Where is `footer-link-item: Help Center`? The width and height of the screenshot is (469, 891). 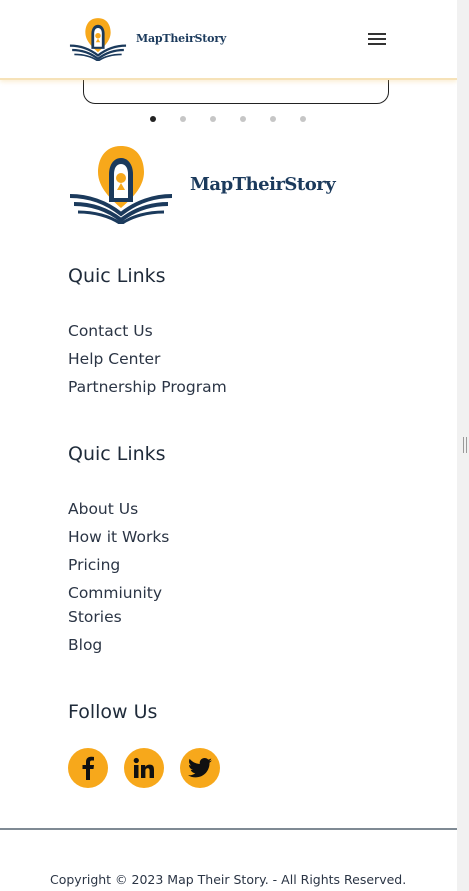
footer-link-item: Help Center is located at coordinates (147, 359).